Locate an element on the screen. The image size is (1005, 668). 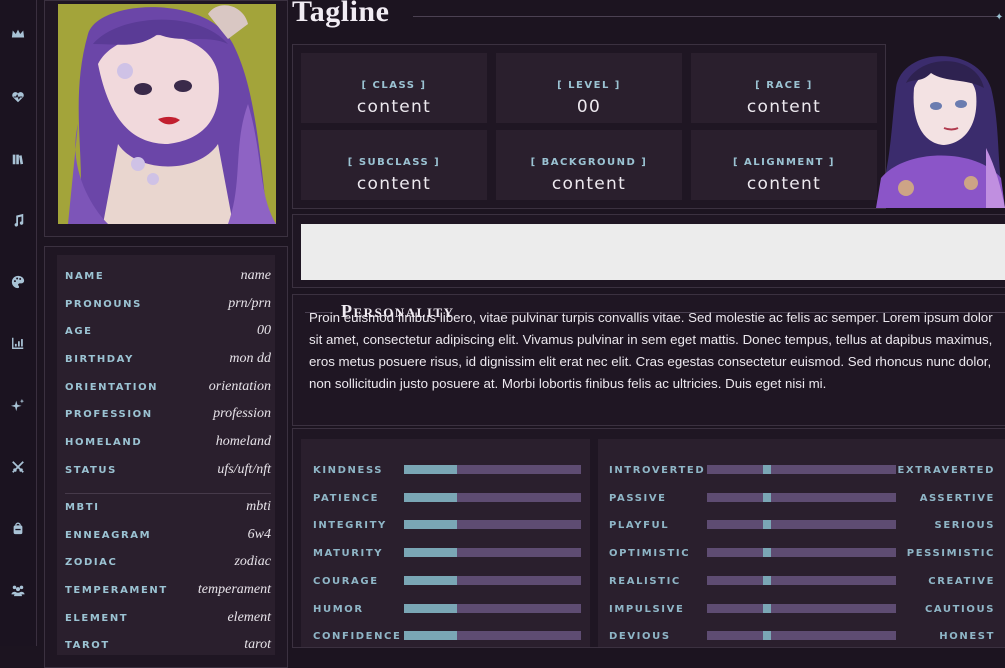
chart-icon is located at coordinates (18, 343).